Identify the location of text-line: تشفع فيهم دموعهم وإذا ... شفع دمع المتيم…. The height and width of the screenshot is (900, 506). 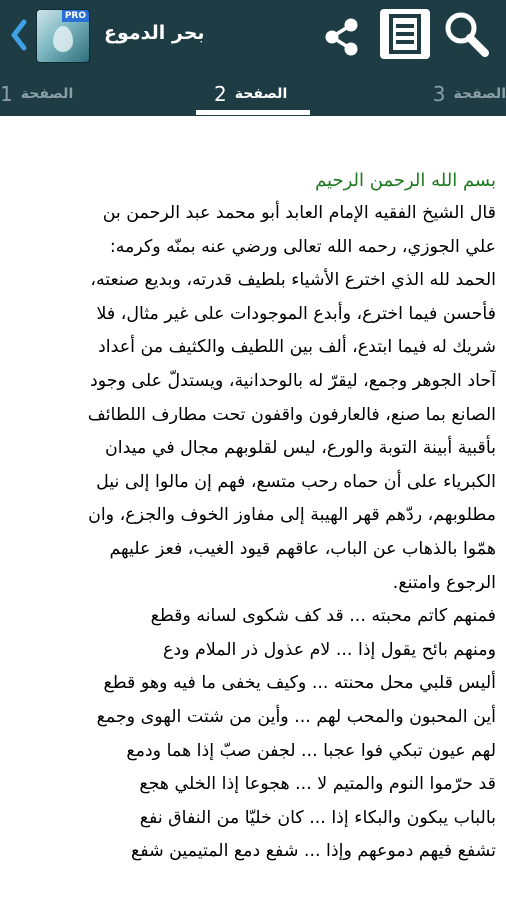
(313, 851).